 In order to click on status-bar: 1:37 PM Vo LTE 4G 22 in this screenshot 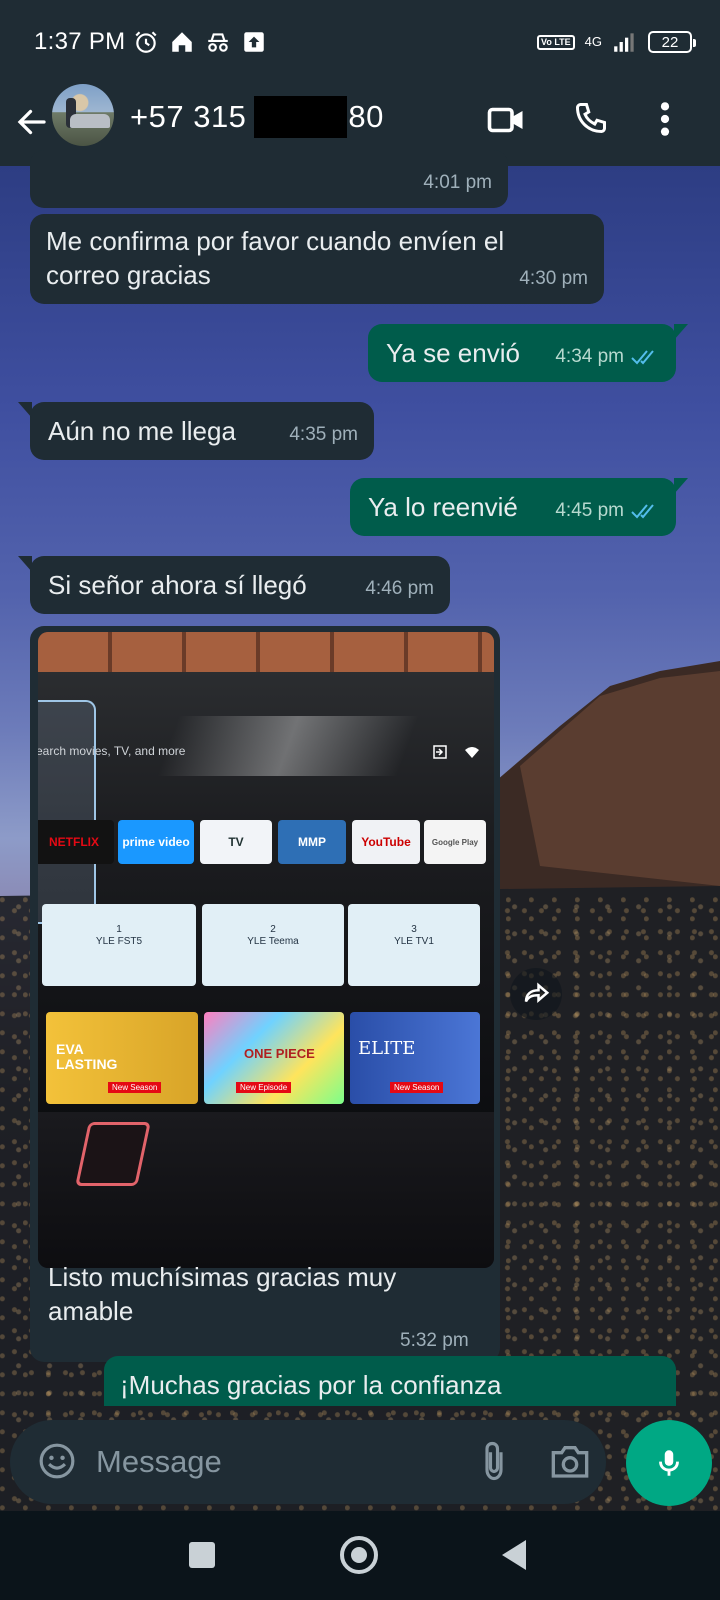, I will do `click(360, 42)`.